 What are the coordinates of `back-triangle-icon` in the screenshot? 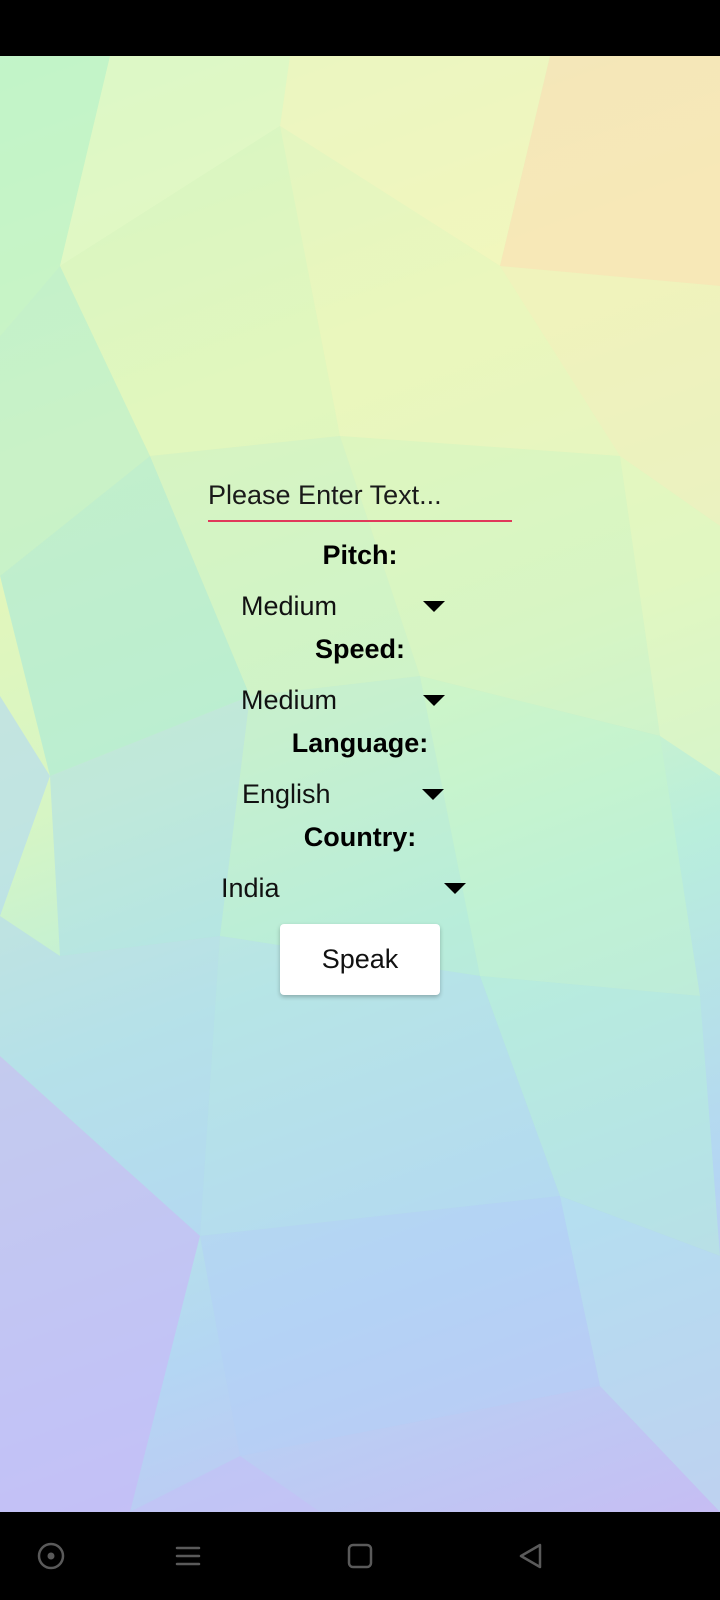 It's located at (531, 1556).